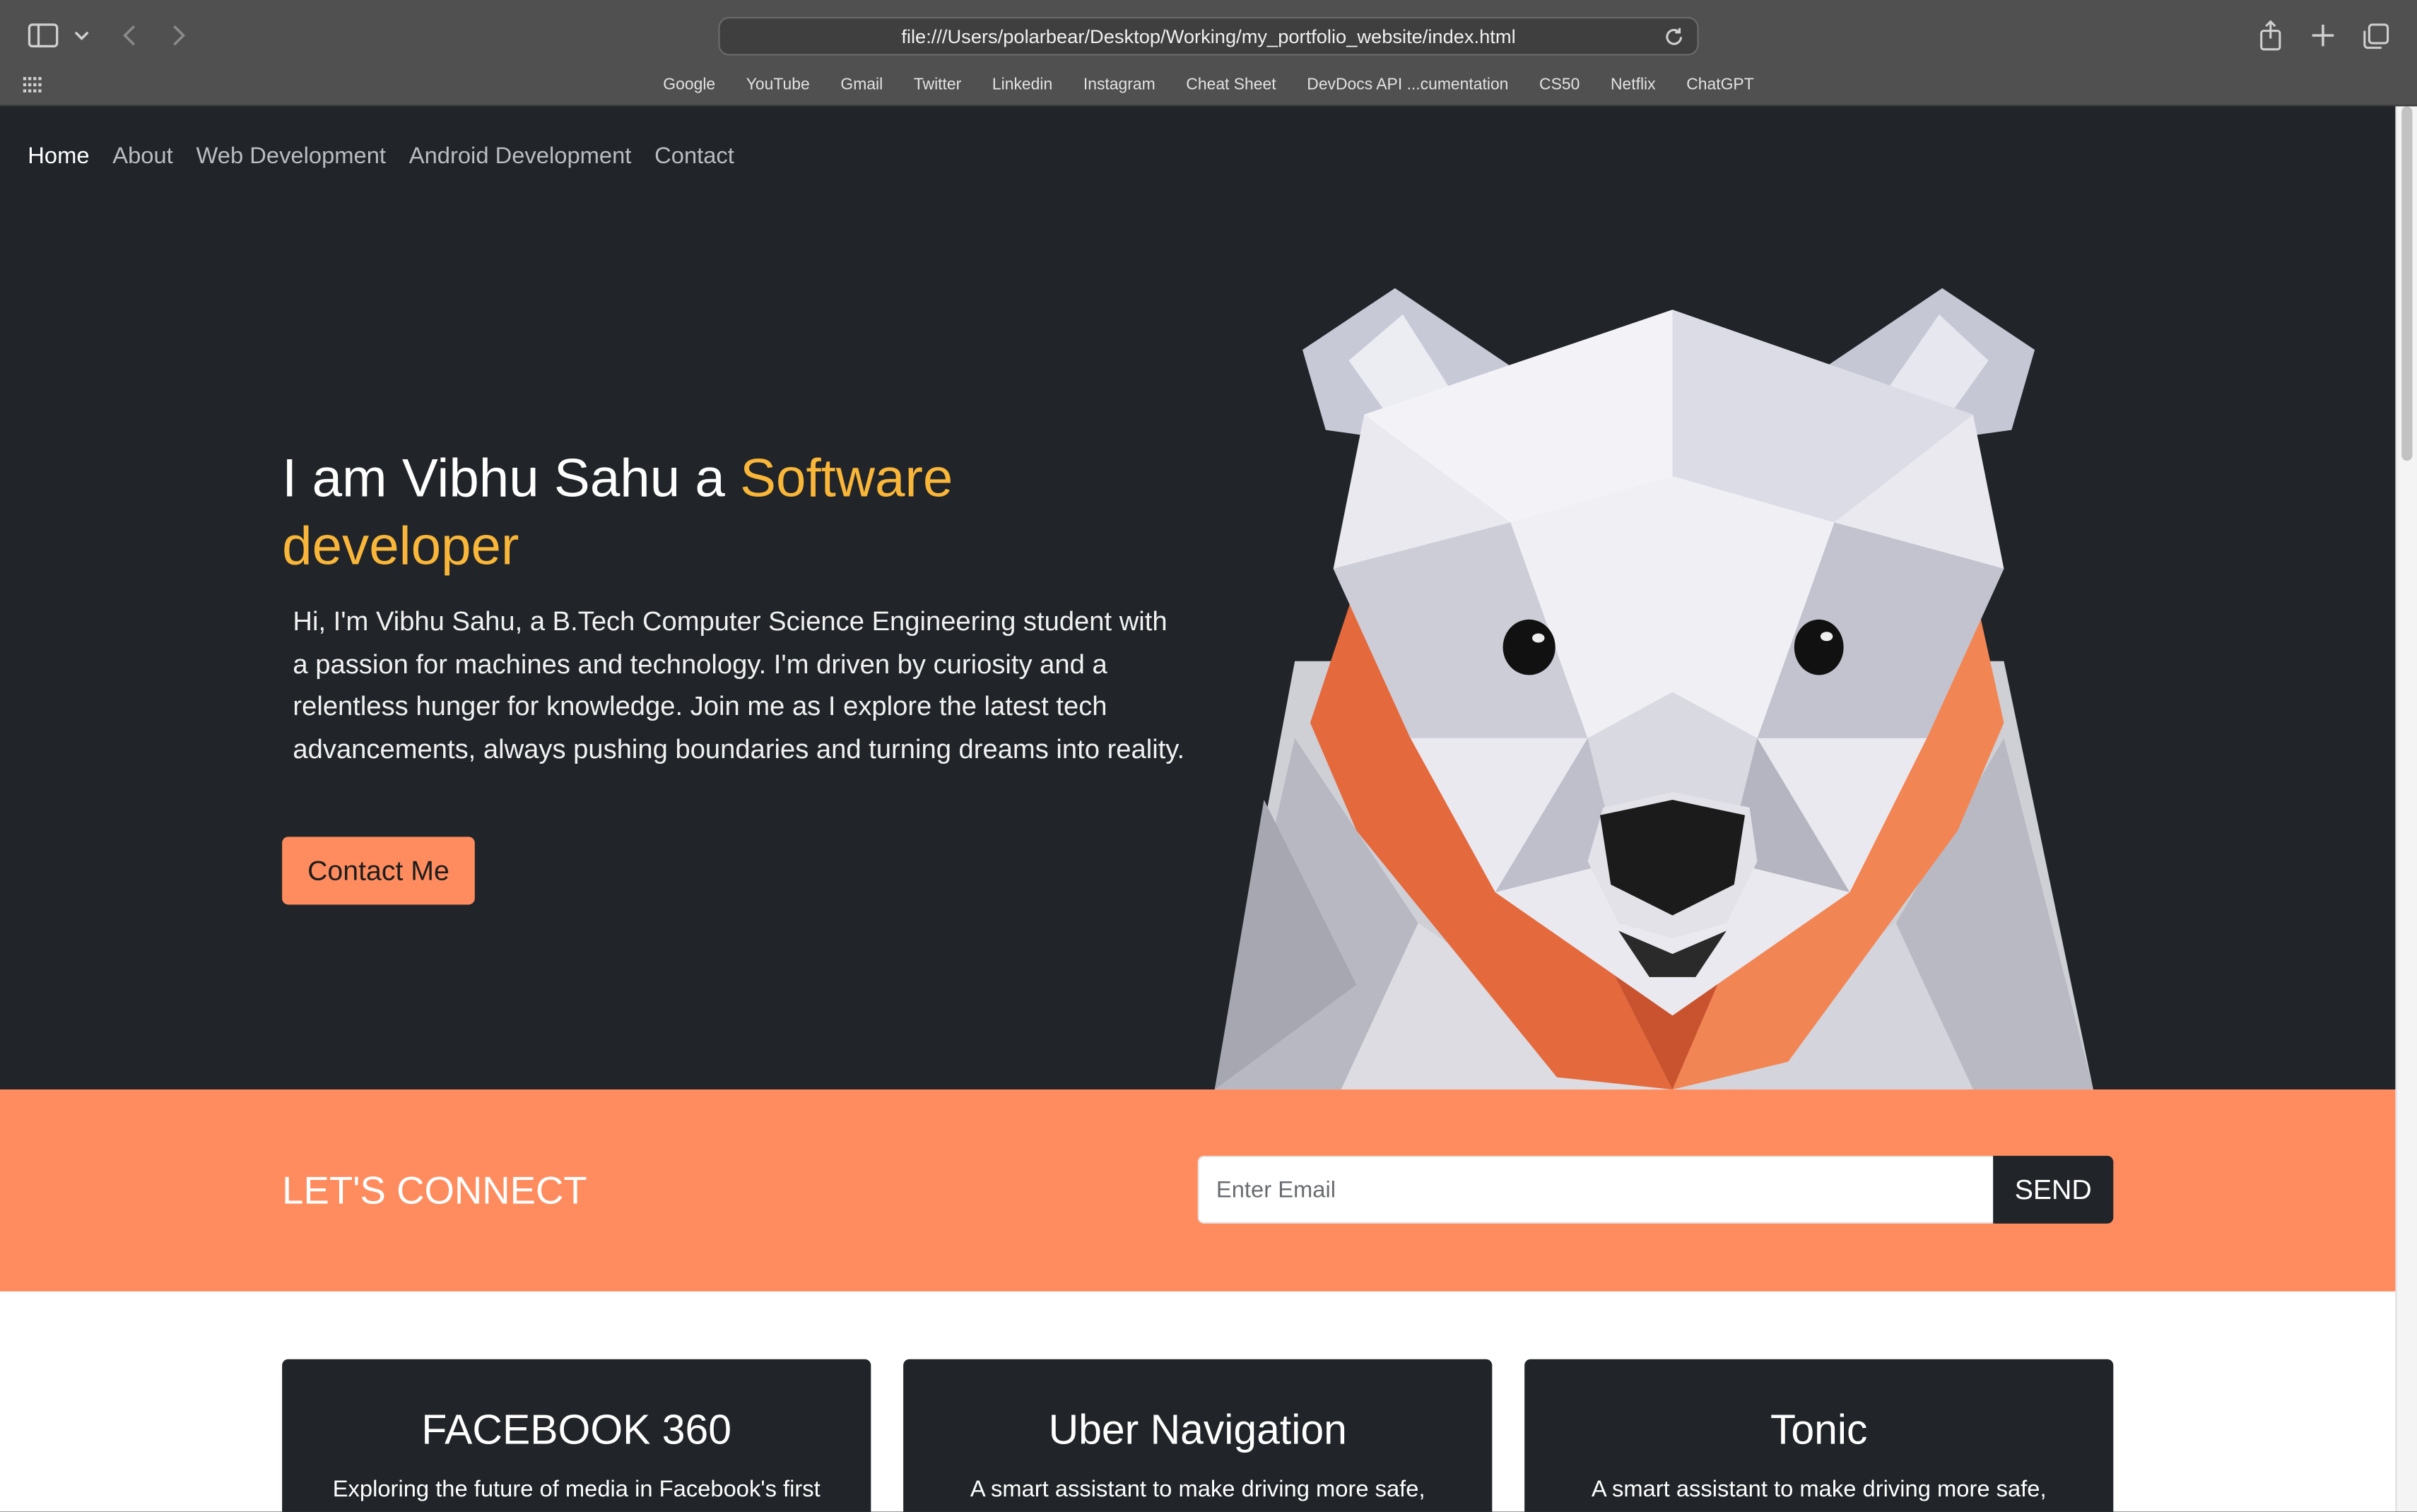  Describe the element at coordinates (1407, 84) in the screenshot. I see `bookmark-devdocs: DevDocs API ...cumentation` at that location.